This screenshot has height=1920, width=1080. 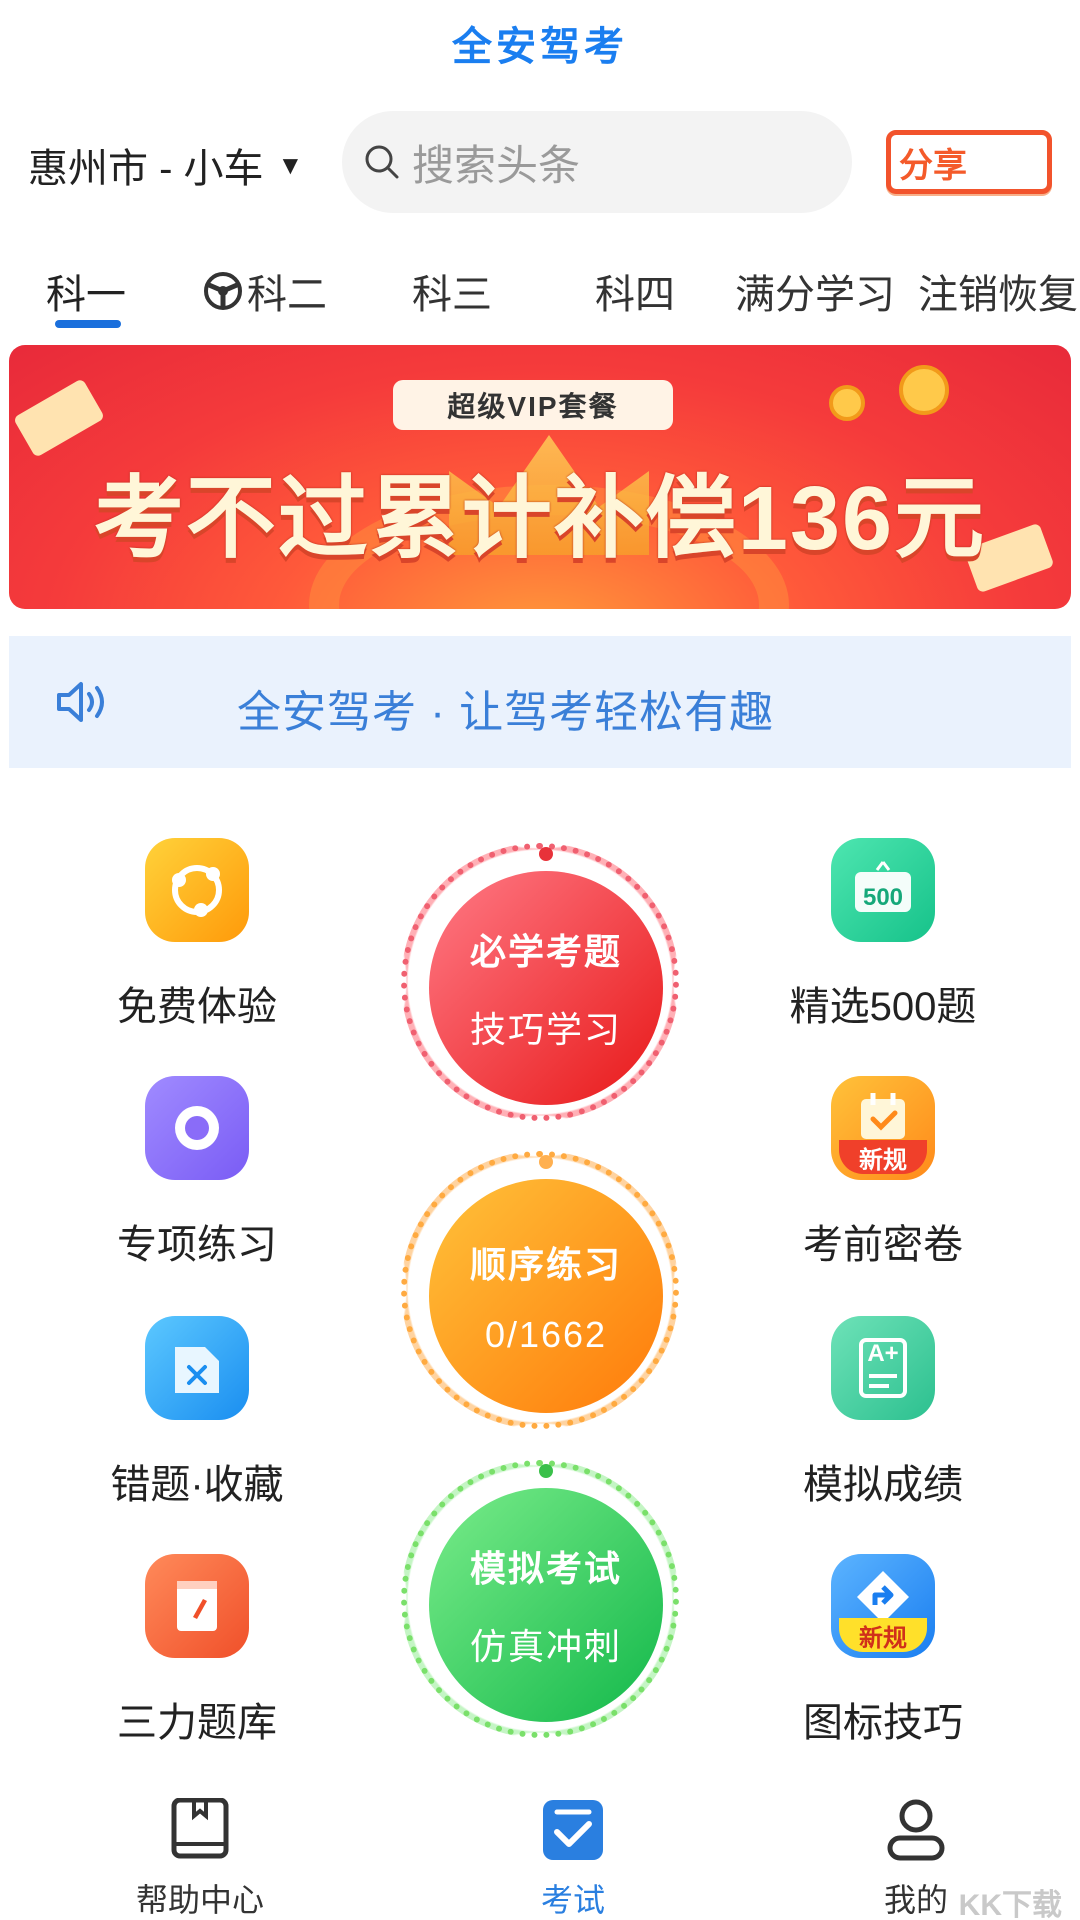 What do you see at coordinates (452, 295) in the screenshot?
I see `tab-label: 科三` at bounding box center [452, 295].